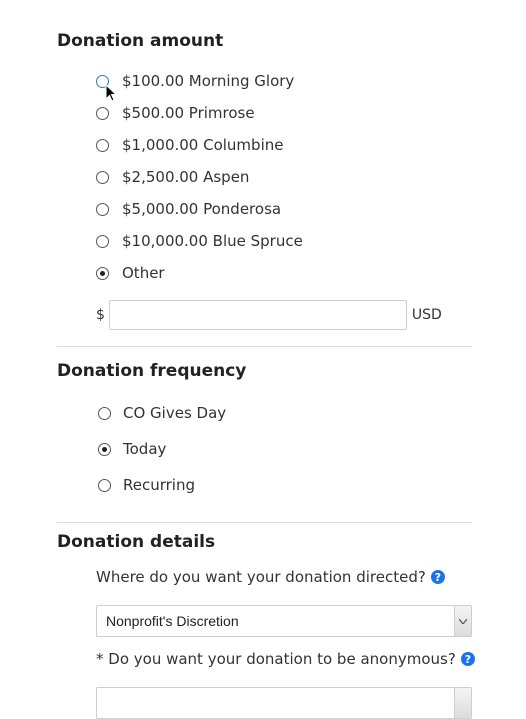 This screenshot has height=719, width=526. I want to click on frequency-option-today: Today, so click(132, 449).